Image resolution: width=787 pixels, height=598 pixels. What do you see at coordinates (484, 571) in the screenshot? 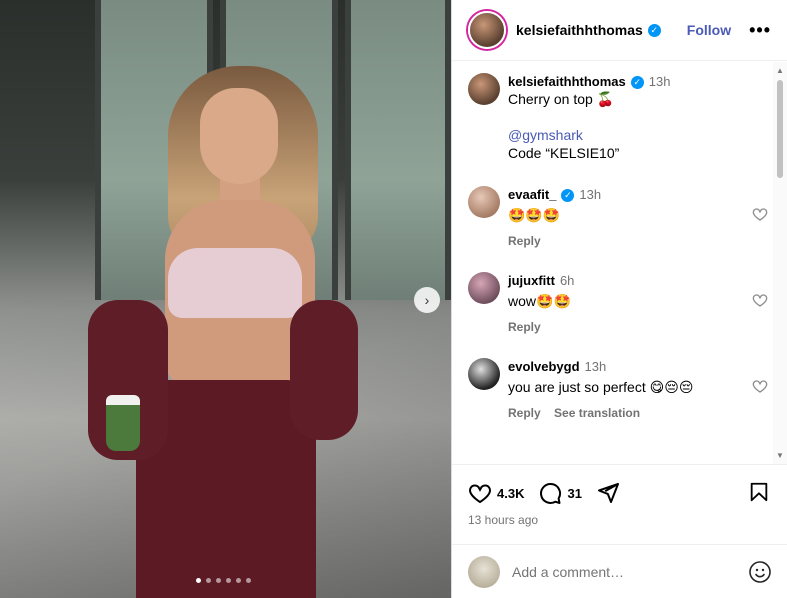
I see `viewer-avatar` at bounding box center [484, 571].